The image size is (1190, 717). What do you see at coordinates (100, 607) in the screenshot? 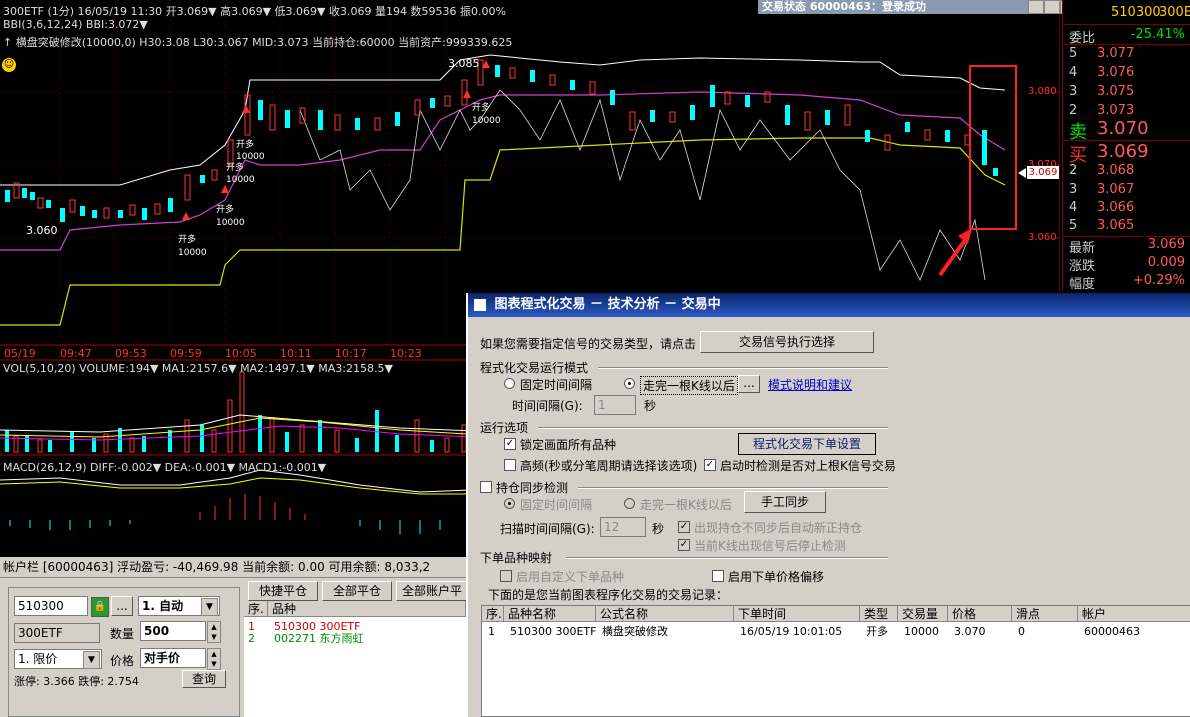
I see `lock-icon: 🔒` at bounding box center [100, 607].